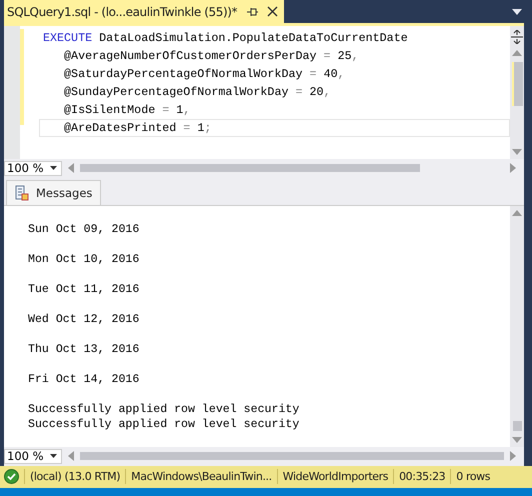  Describe the element at coordinates (335, 477) in the screenshot. I see `status-item: WideWorldImporters` at that location.